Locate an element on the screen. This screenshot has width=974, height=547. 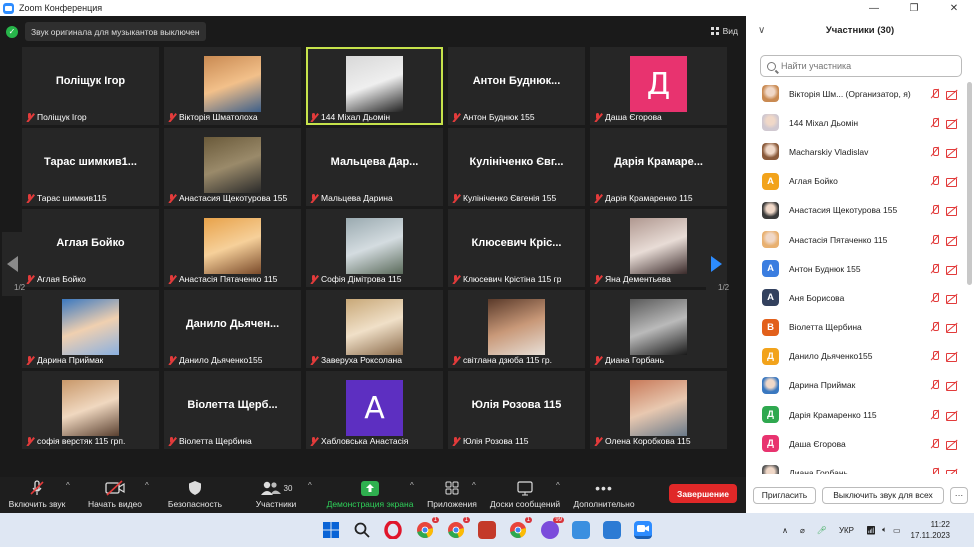
microphone-tray-icon: 🎤︎ is located at coordinates (822, 530).